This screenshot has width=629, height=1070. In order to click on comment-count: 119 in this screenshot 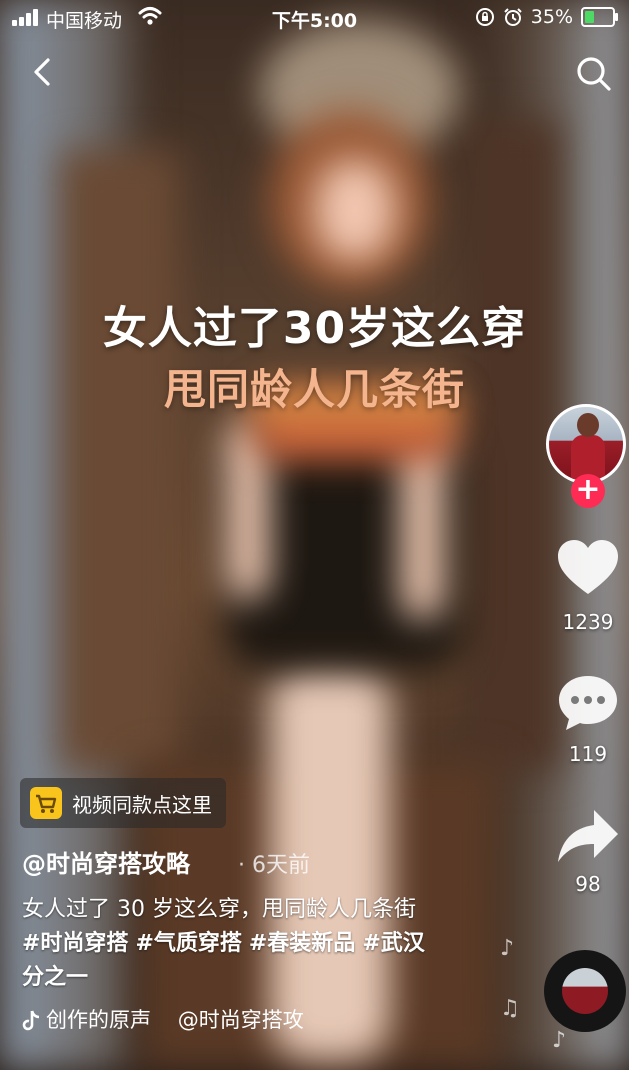, I will do `click(588, 754)`.